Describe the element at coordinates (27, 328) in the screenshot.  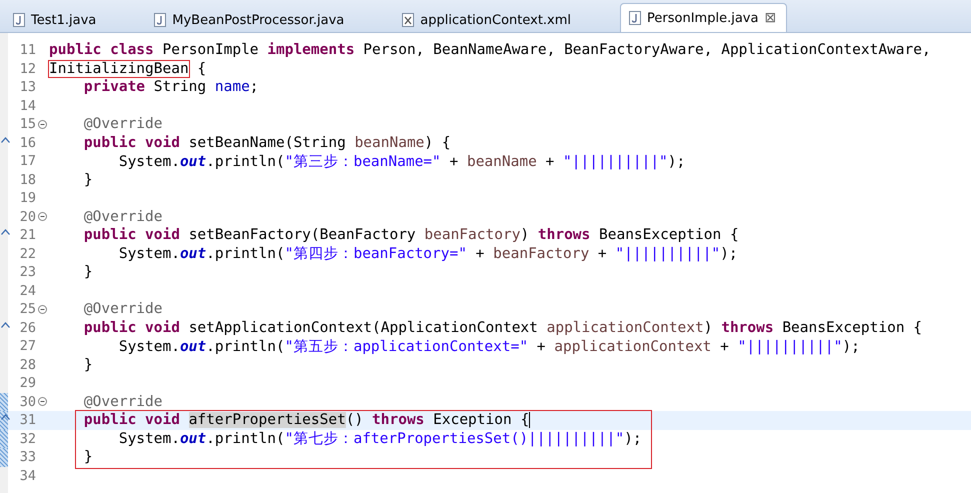
I see `line-number: 26` at that location.